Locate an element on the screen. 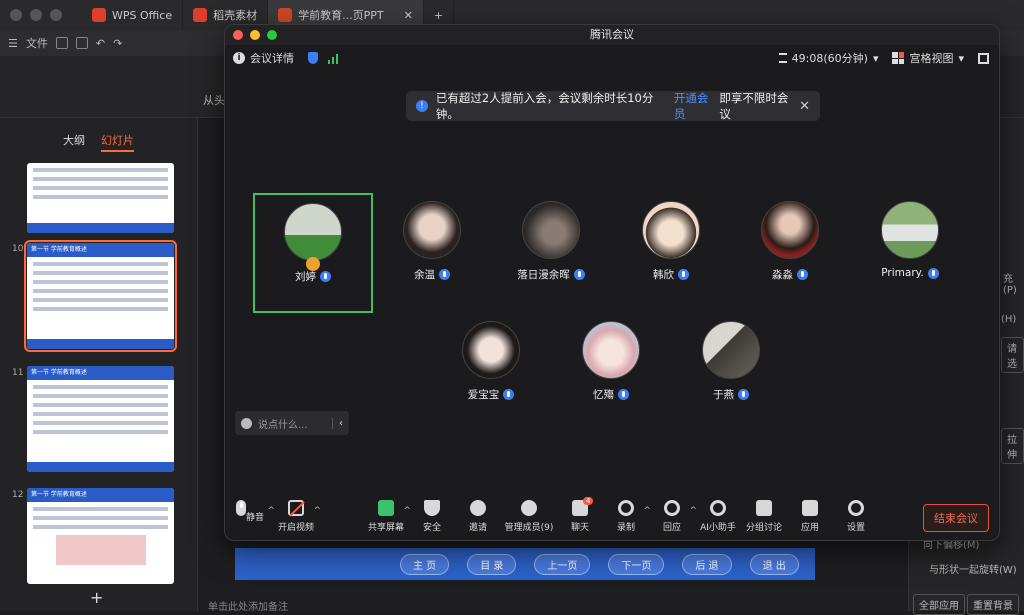 This screenshot has height=615, width=1024. tab-wps-office: WPS Office is located at coordinates (133, 15).